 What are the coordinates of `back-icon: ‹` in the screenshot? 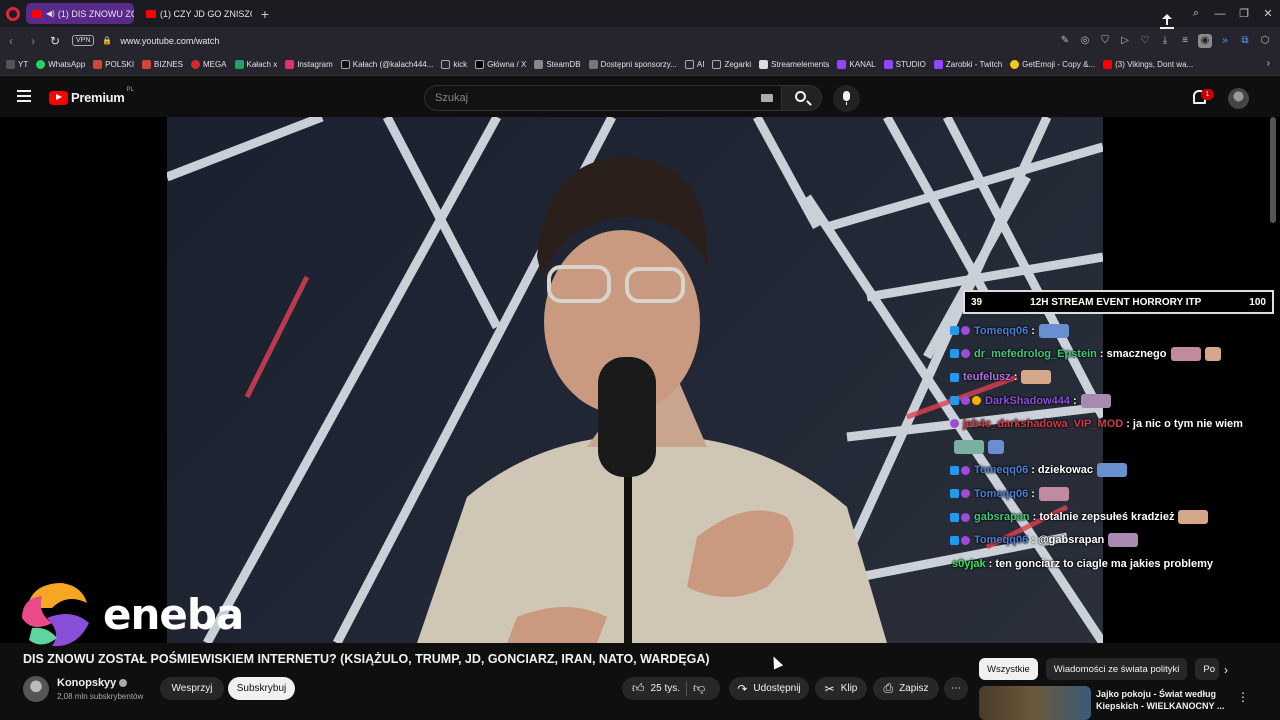 It's located at (11, 41).